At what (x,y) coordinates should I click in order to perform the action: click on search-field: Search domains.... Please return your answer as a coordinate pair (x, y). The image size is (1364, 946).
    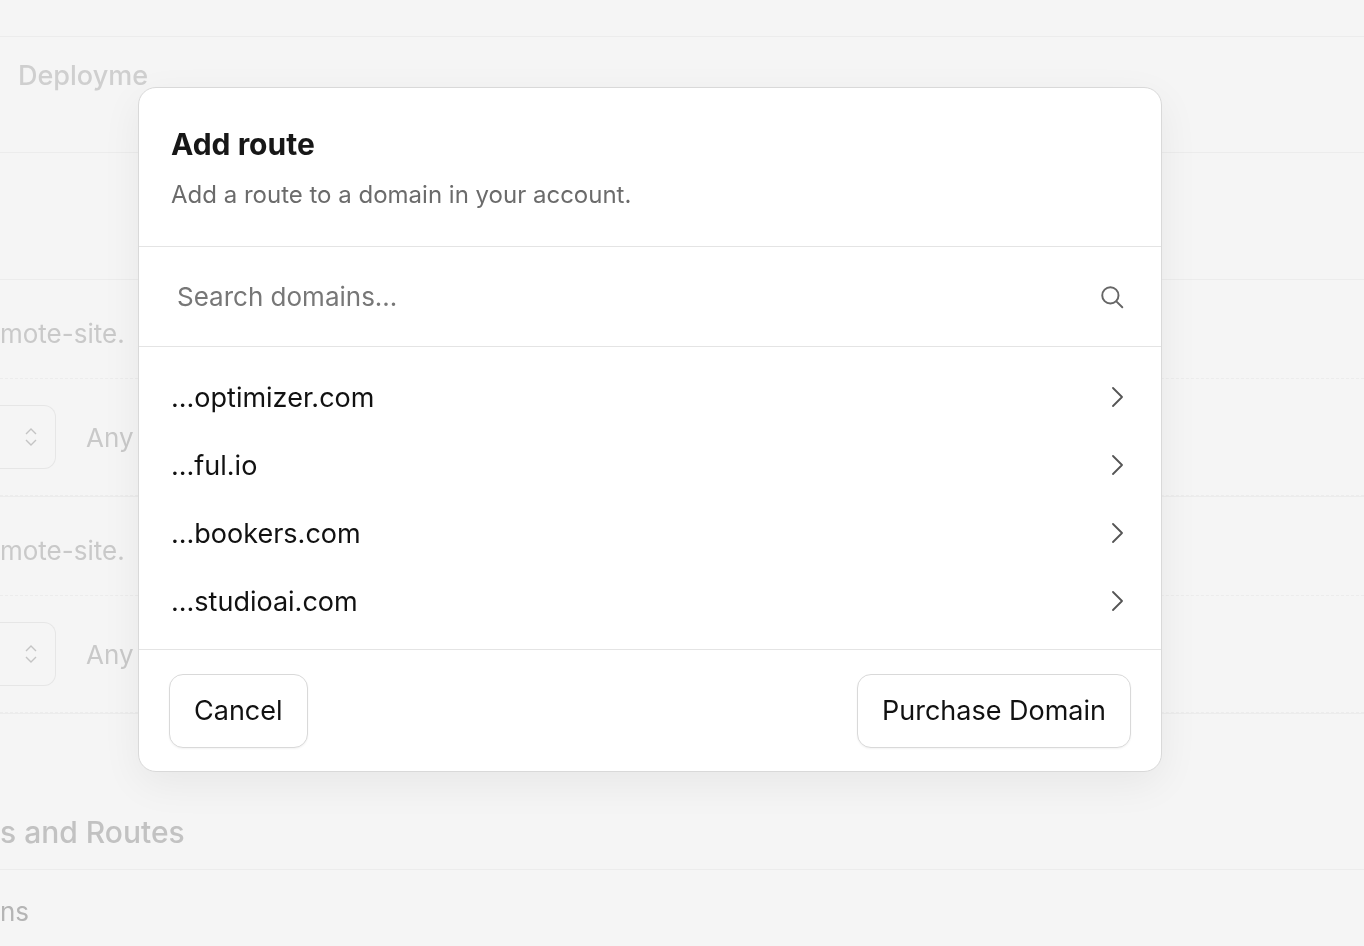
    Looking at the image, I should click on (637, 296).